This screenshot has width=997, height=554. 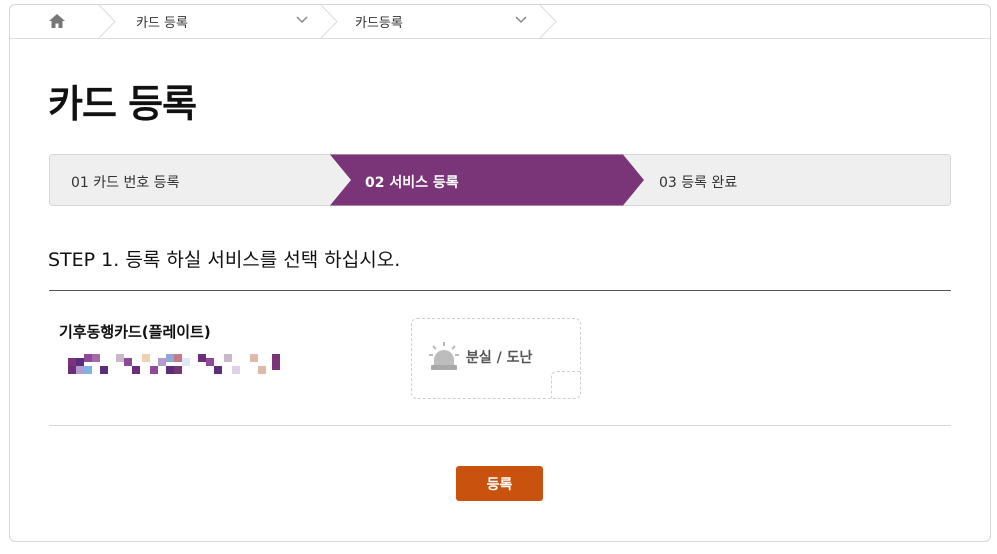 I want to click on register-button: 등록, so click(x=499, y=483).